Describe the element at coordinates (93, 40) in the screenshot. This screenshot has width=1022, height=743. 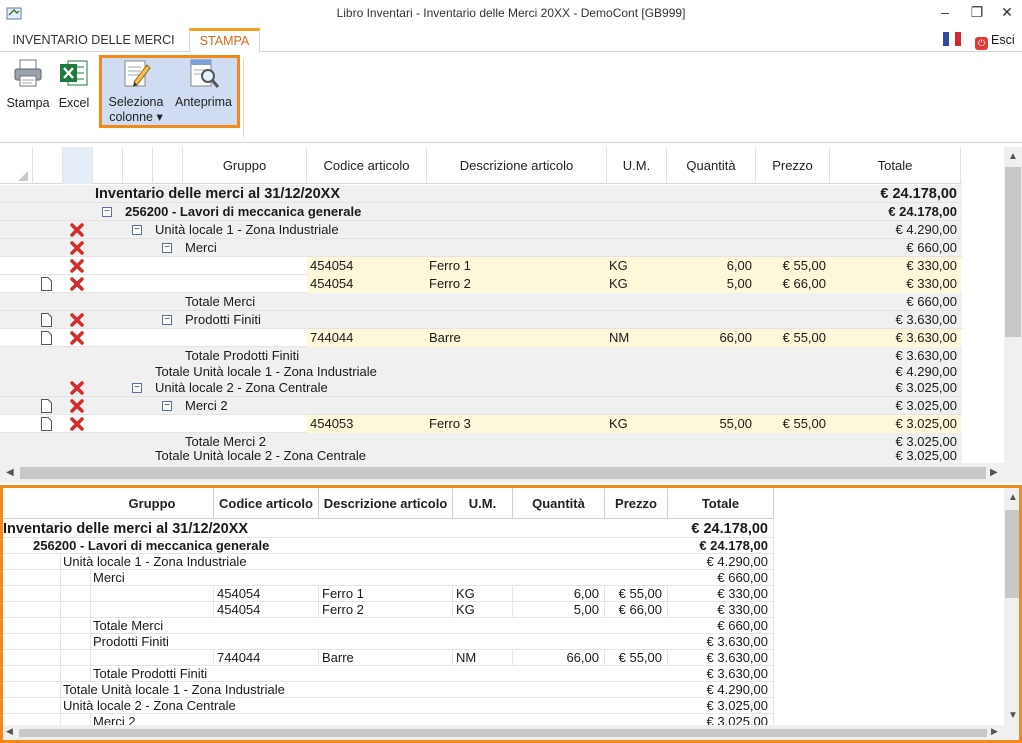
I see `tab-inventario: INVENTARIO DELLE MERCI` at that location.